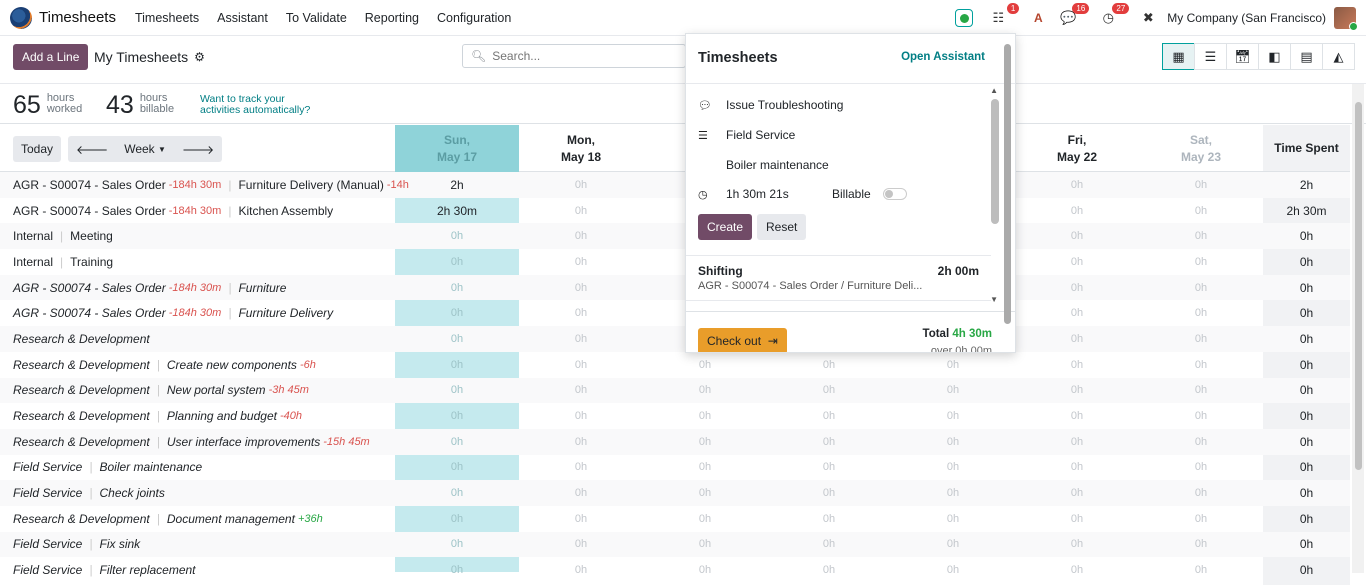 This screenshot has height=585, width=1366. What do you see at coordinates (1246, 18) in the screenshot?
I see `company-switcher: My Company (San Francisco)` at bounding box center [1246, 18].